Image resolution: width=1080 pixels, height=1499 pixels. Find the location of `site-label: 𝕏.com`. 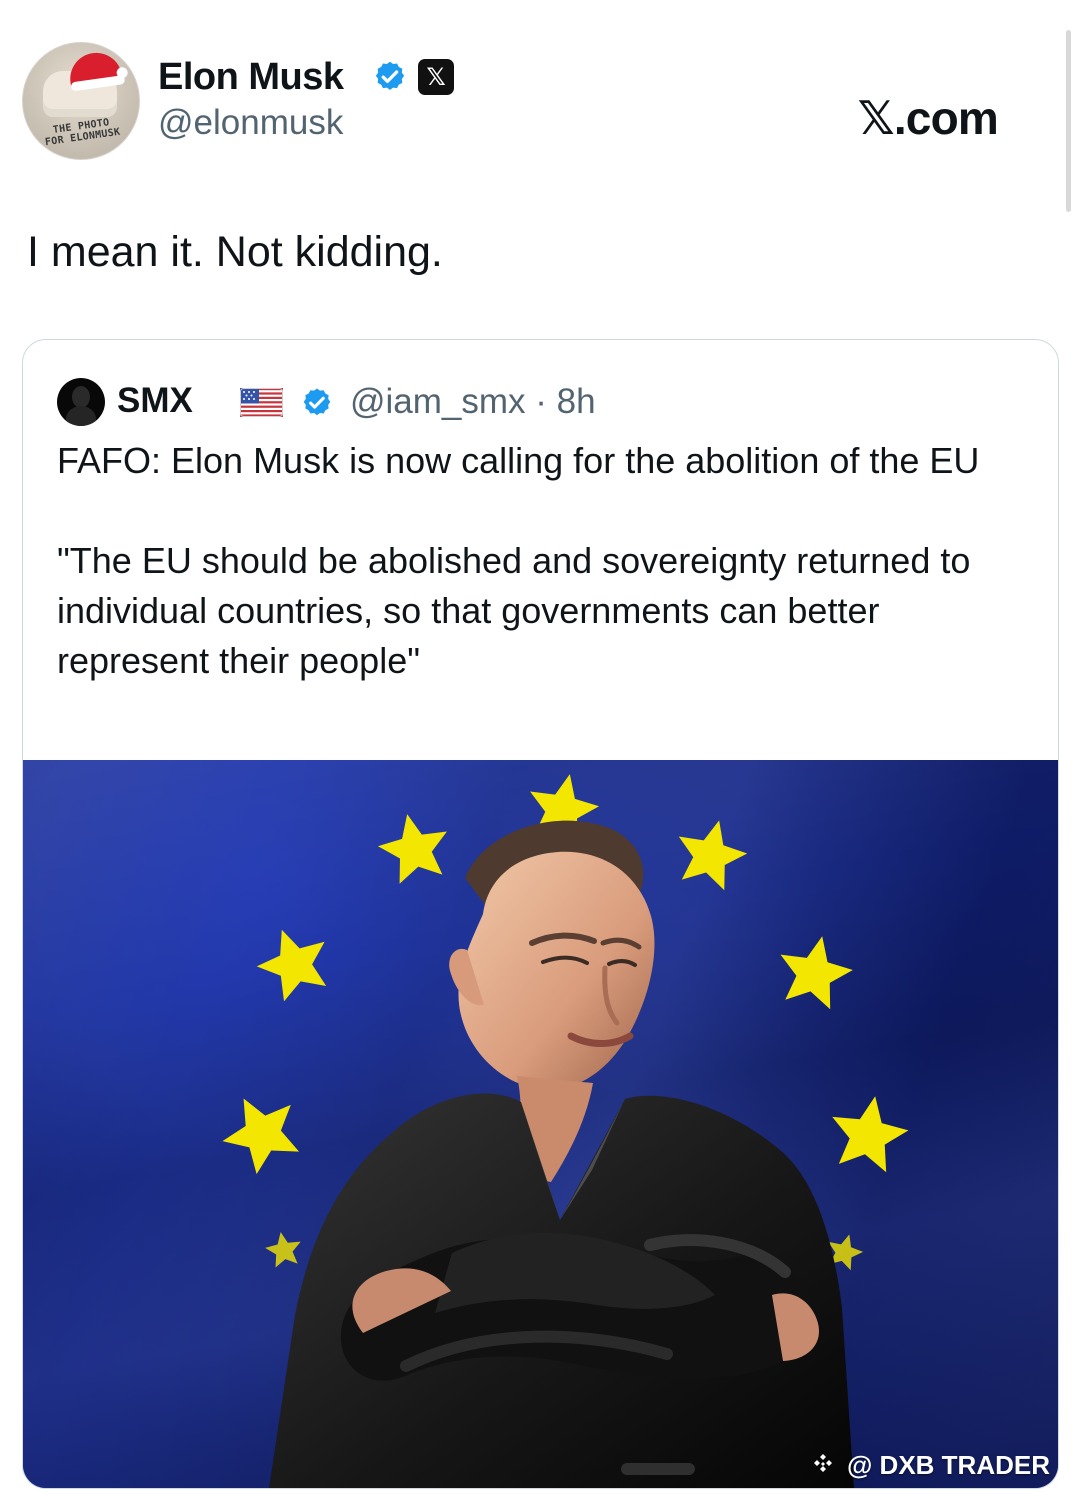

site-label: 𝕏.com is located at coordinates (928, 118).